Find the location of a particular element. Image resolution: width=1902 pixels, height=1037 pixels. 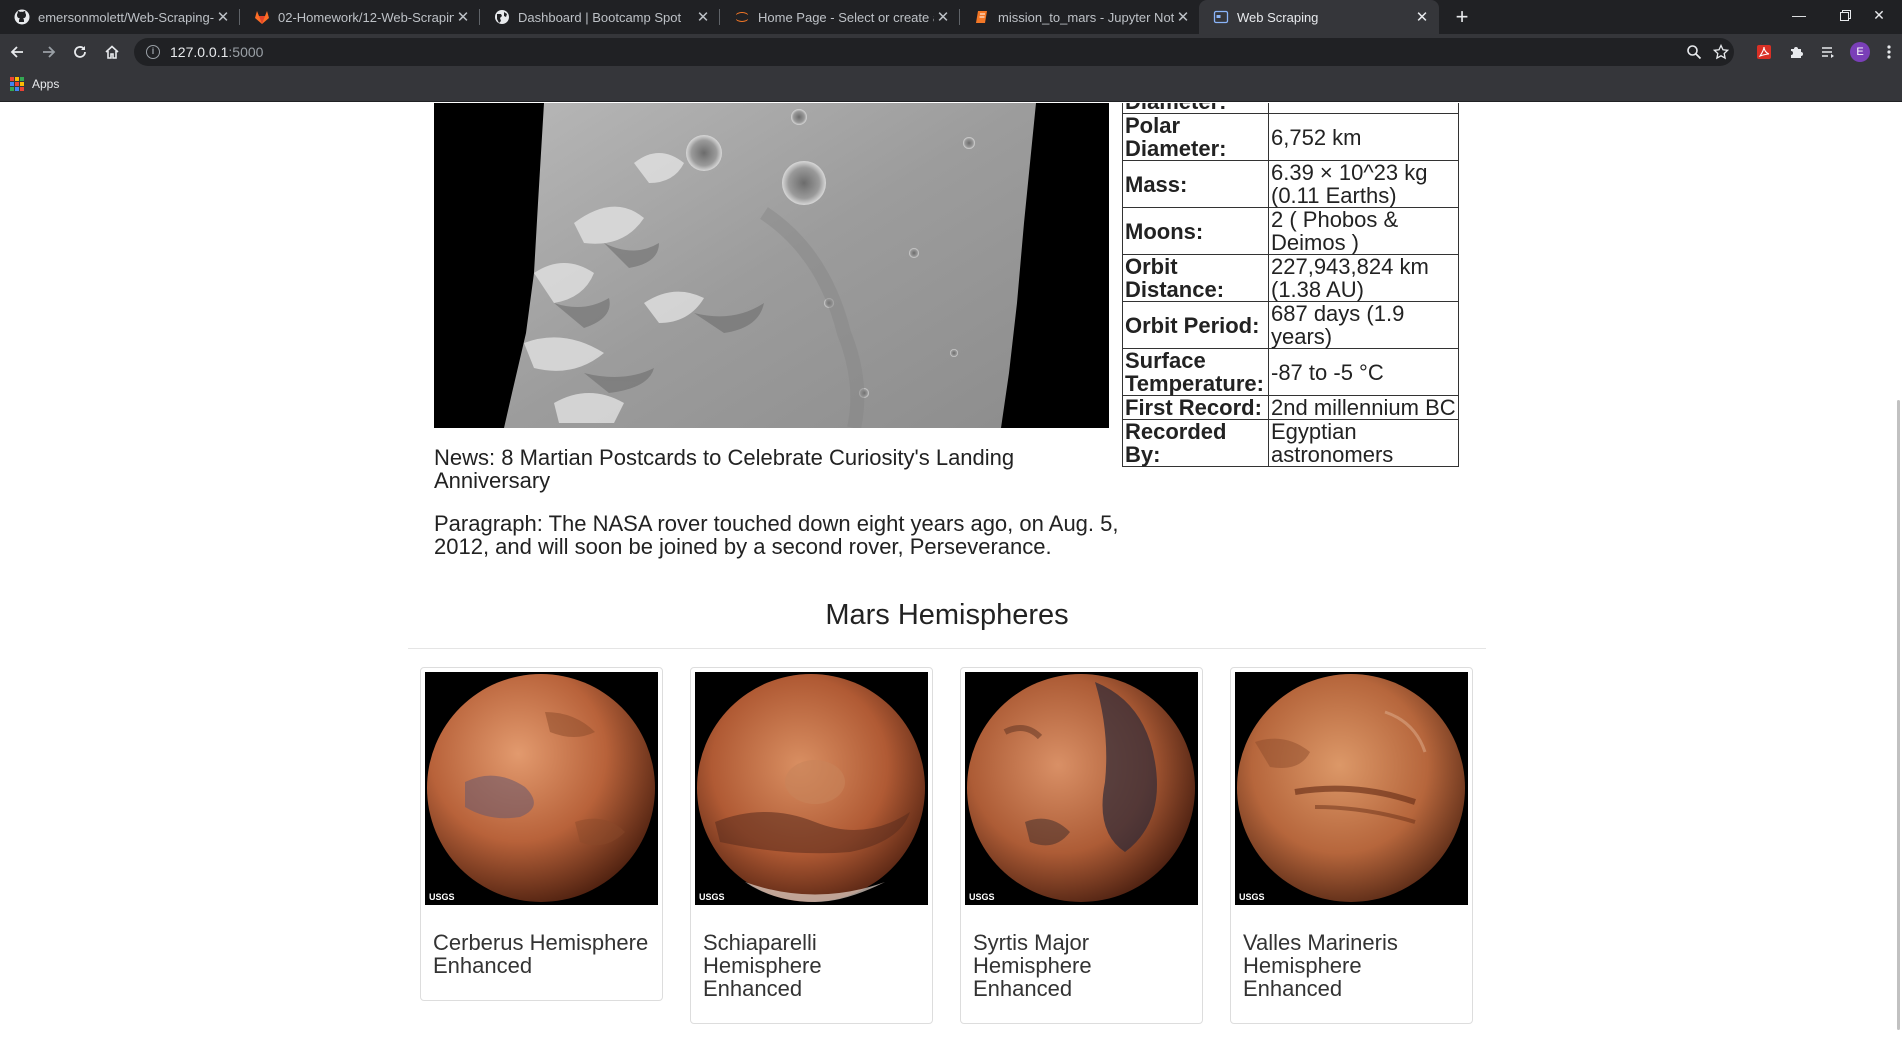

hemisphere-card: USGS Syrtis Major Hemisphere Enhanced is located at coordinates (1081, 845).